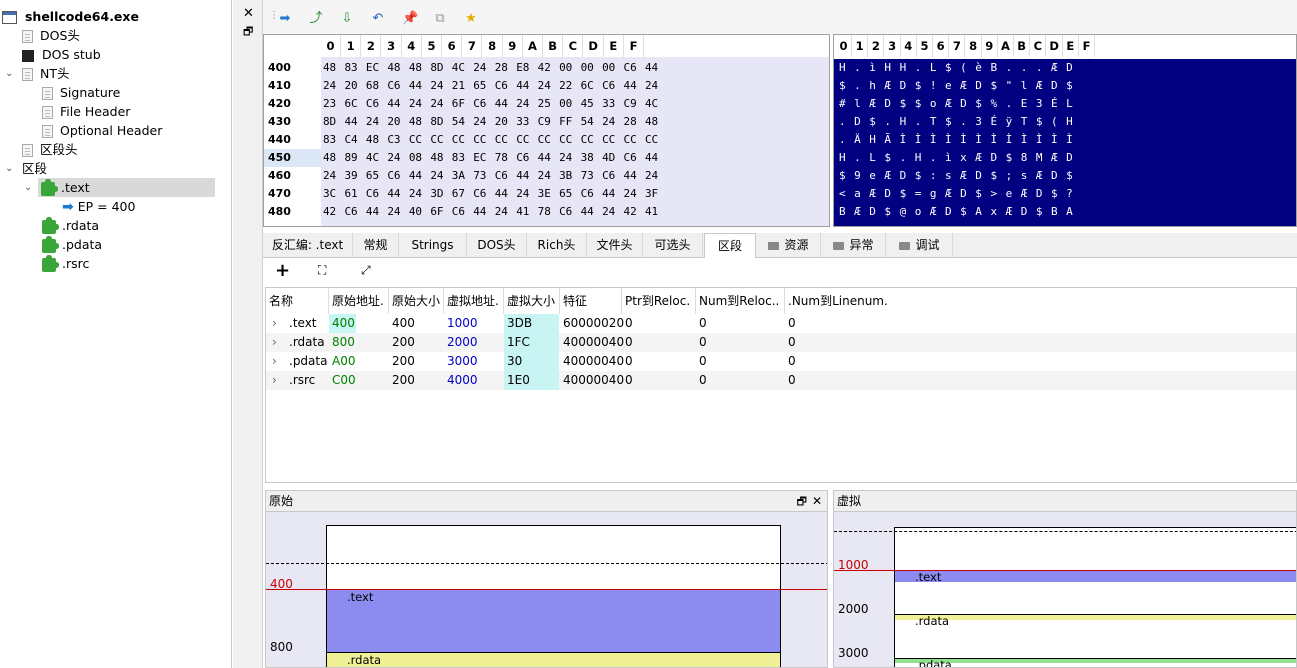 This screenshot has width=1297, height=668. I want to click on tree-item-entry-point: ➡ EP = 400, so click(98, 206).